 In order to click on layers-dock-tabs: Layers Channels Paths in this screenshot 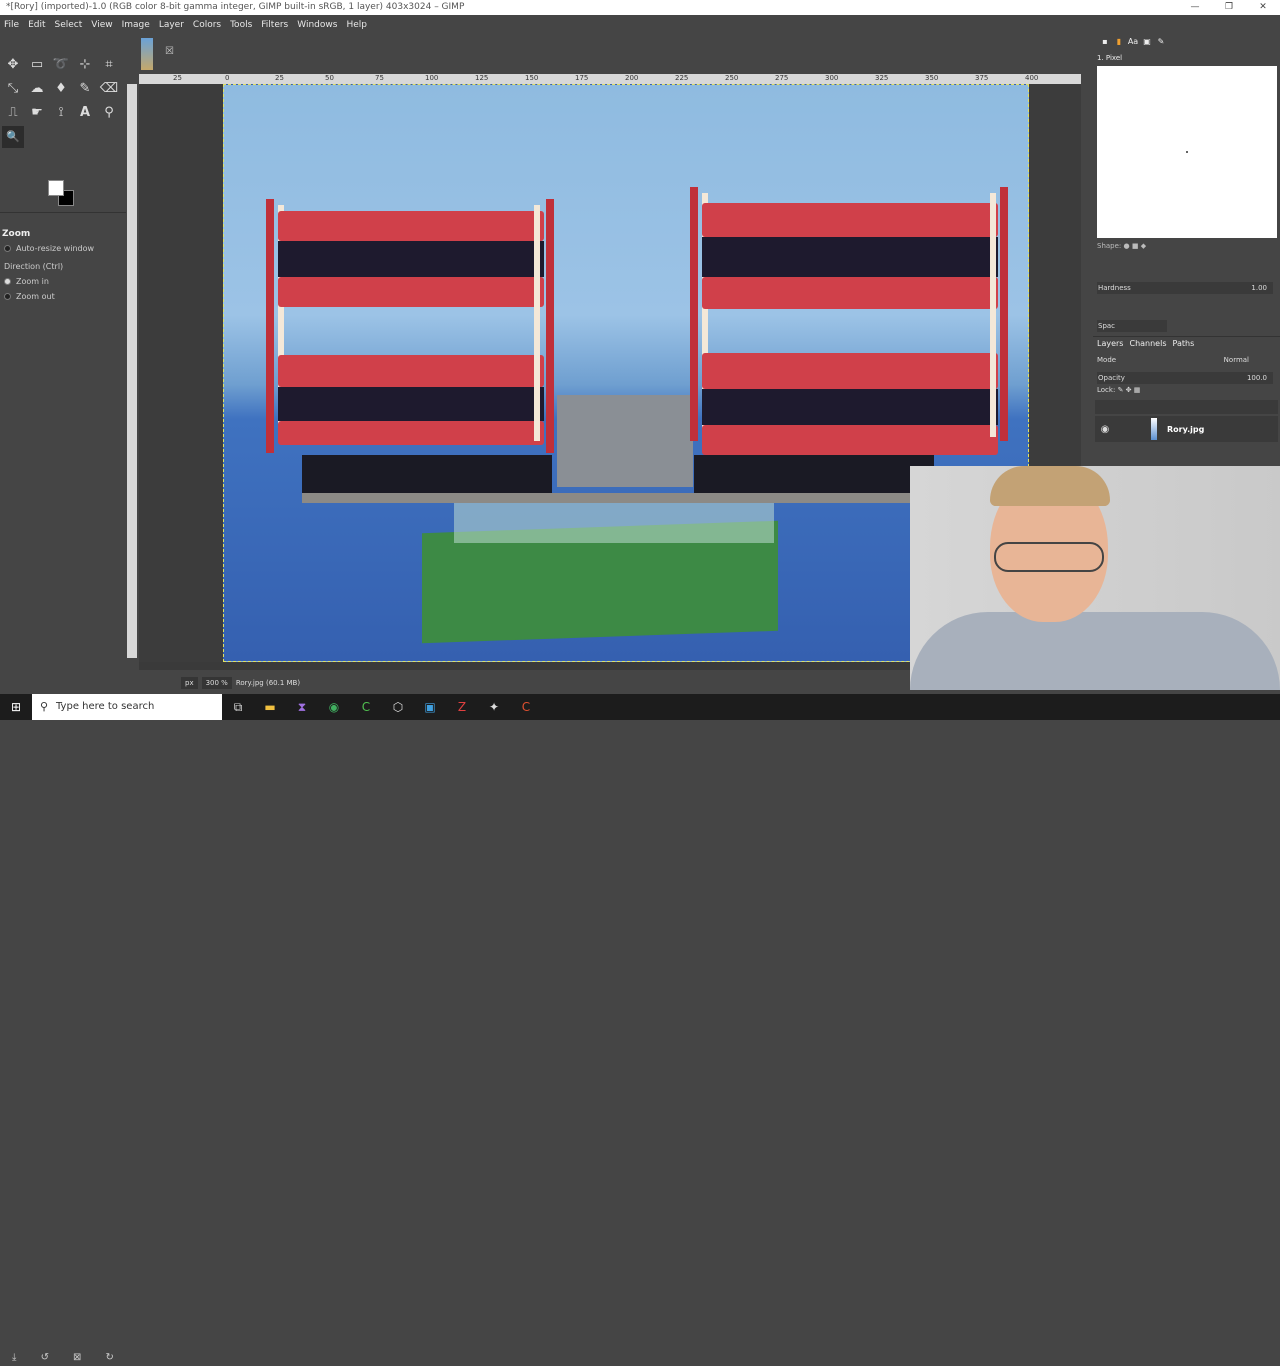, I will do `click(1186, 343)`.